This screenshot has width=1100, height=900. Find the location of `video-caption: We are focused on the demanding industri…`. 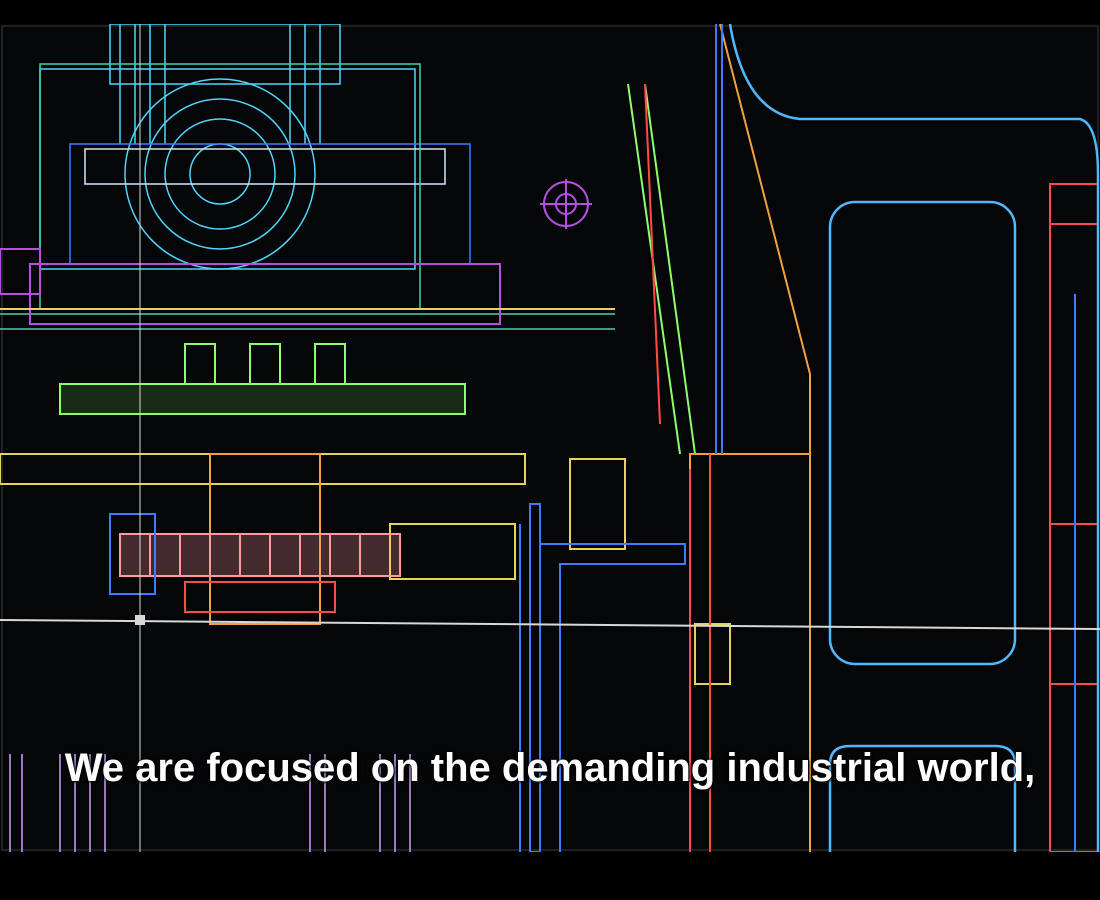

video-caption: We are focused on the demanding industri… is located at coordinates (550, 768).